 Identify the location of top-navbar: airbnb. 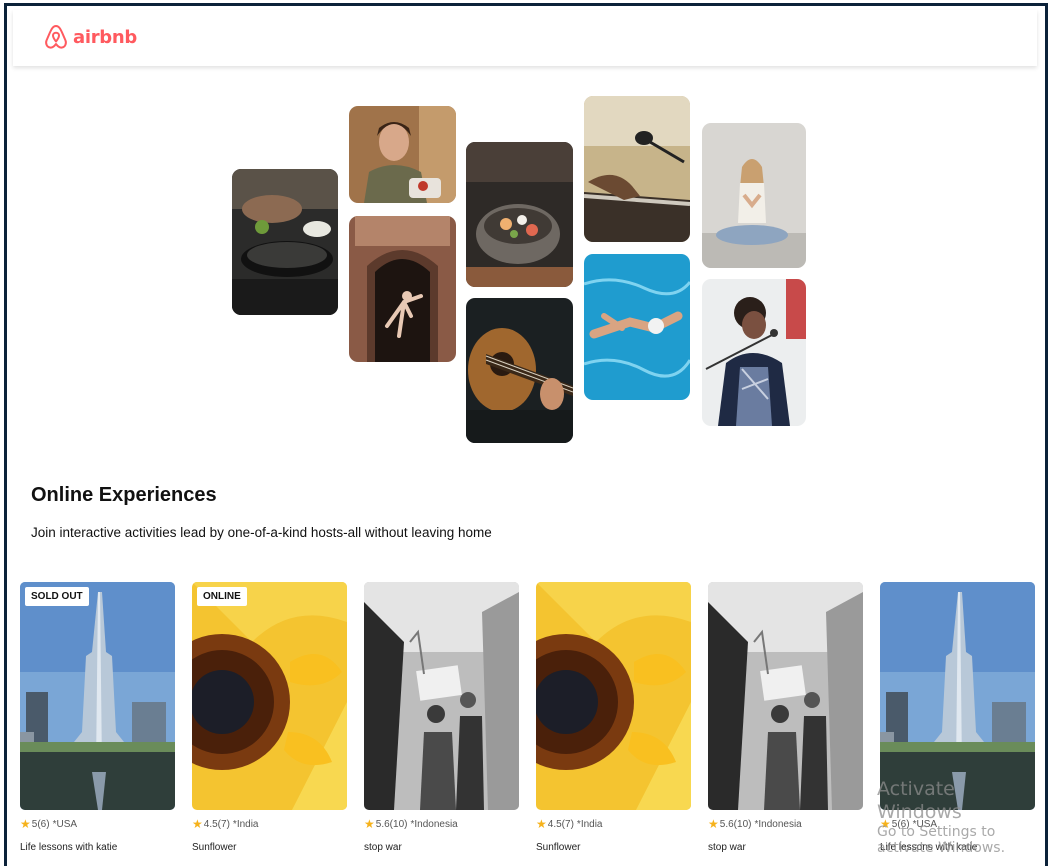
(525, 38).